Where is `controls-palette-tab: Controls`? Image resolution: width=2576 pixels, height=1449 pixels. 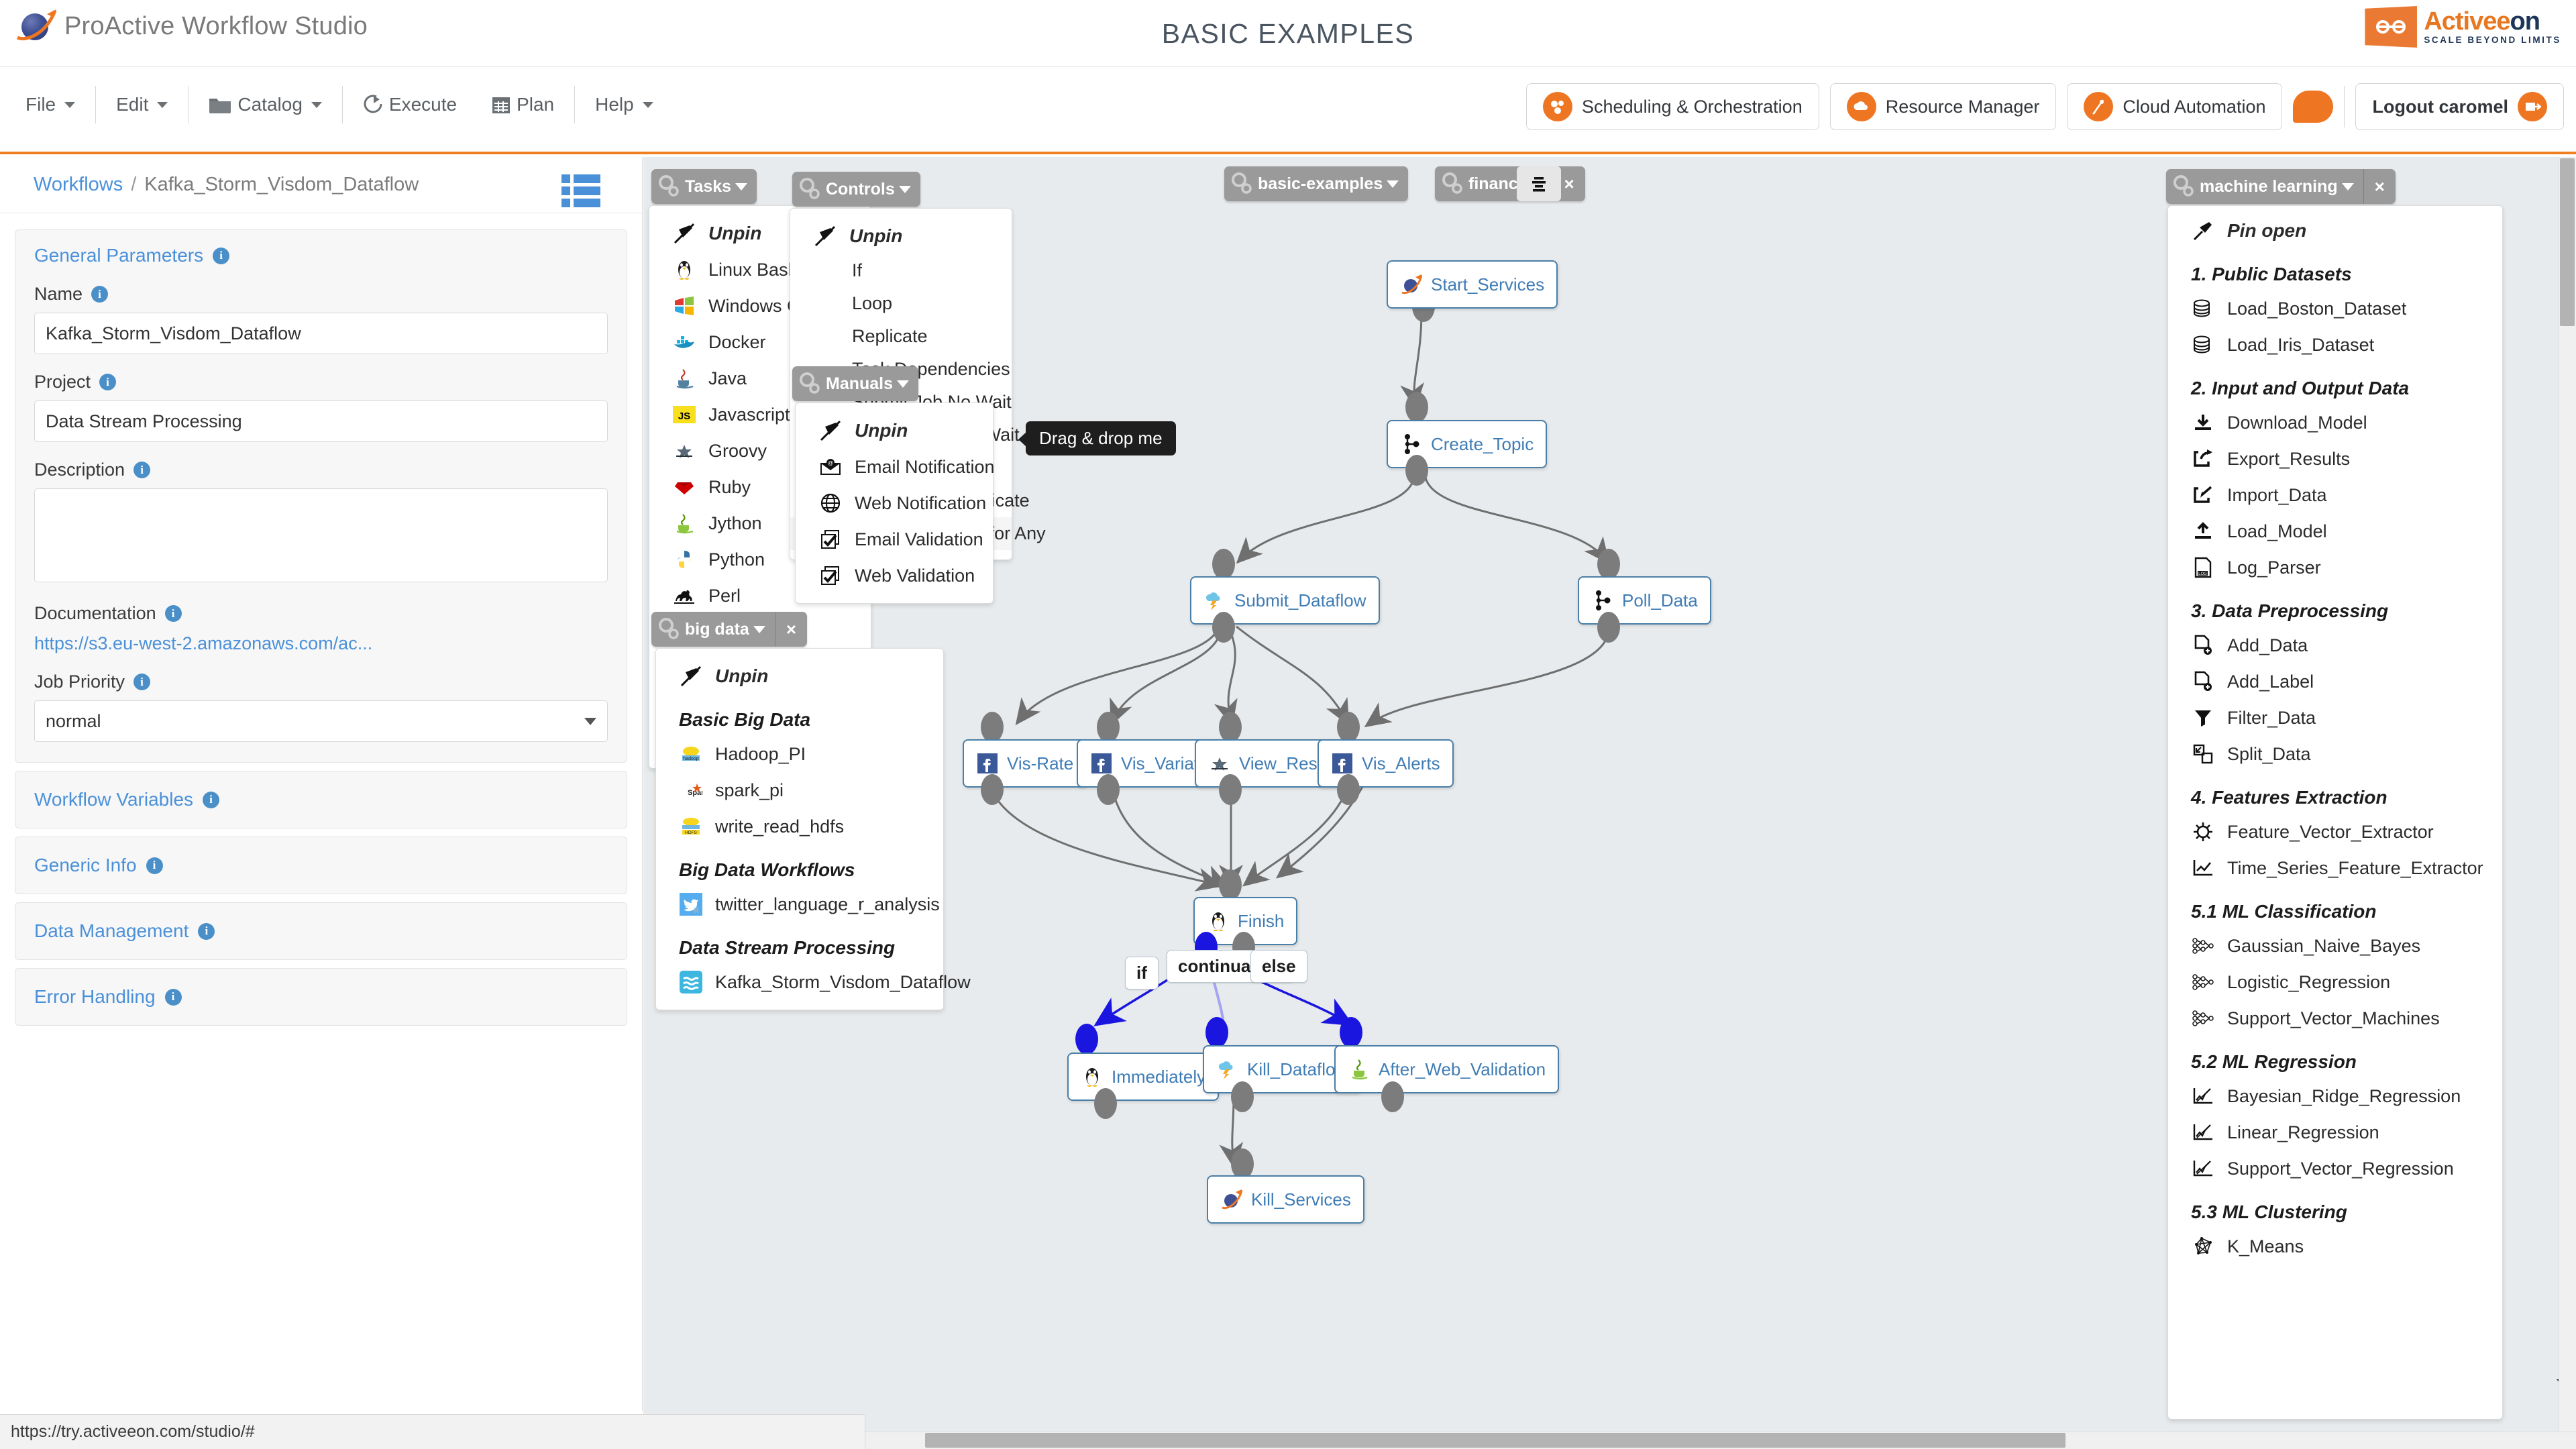 controls-palette-tab: Controls is located at coordinates (856, 189).